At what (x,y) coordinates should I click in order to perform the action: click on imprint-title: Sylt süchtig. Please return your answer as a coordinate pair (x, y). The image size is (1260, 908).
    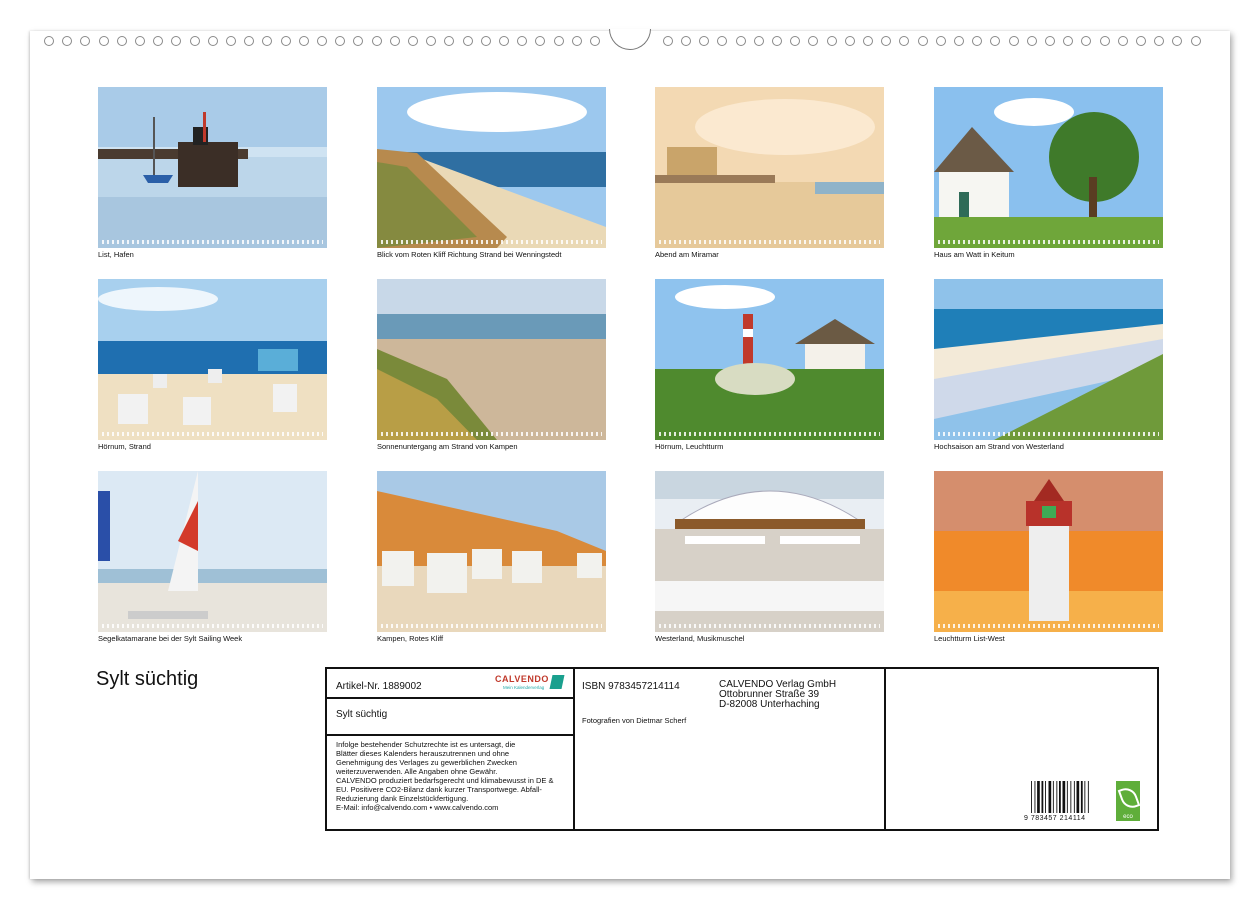
    Looking at the image, I should click on (362, 714).